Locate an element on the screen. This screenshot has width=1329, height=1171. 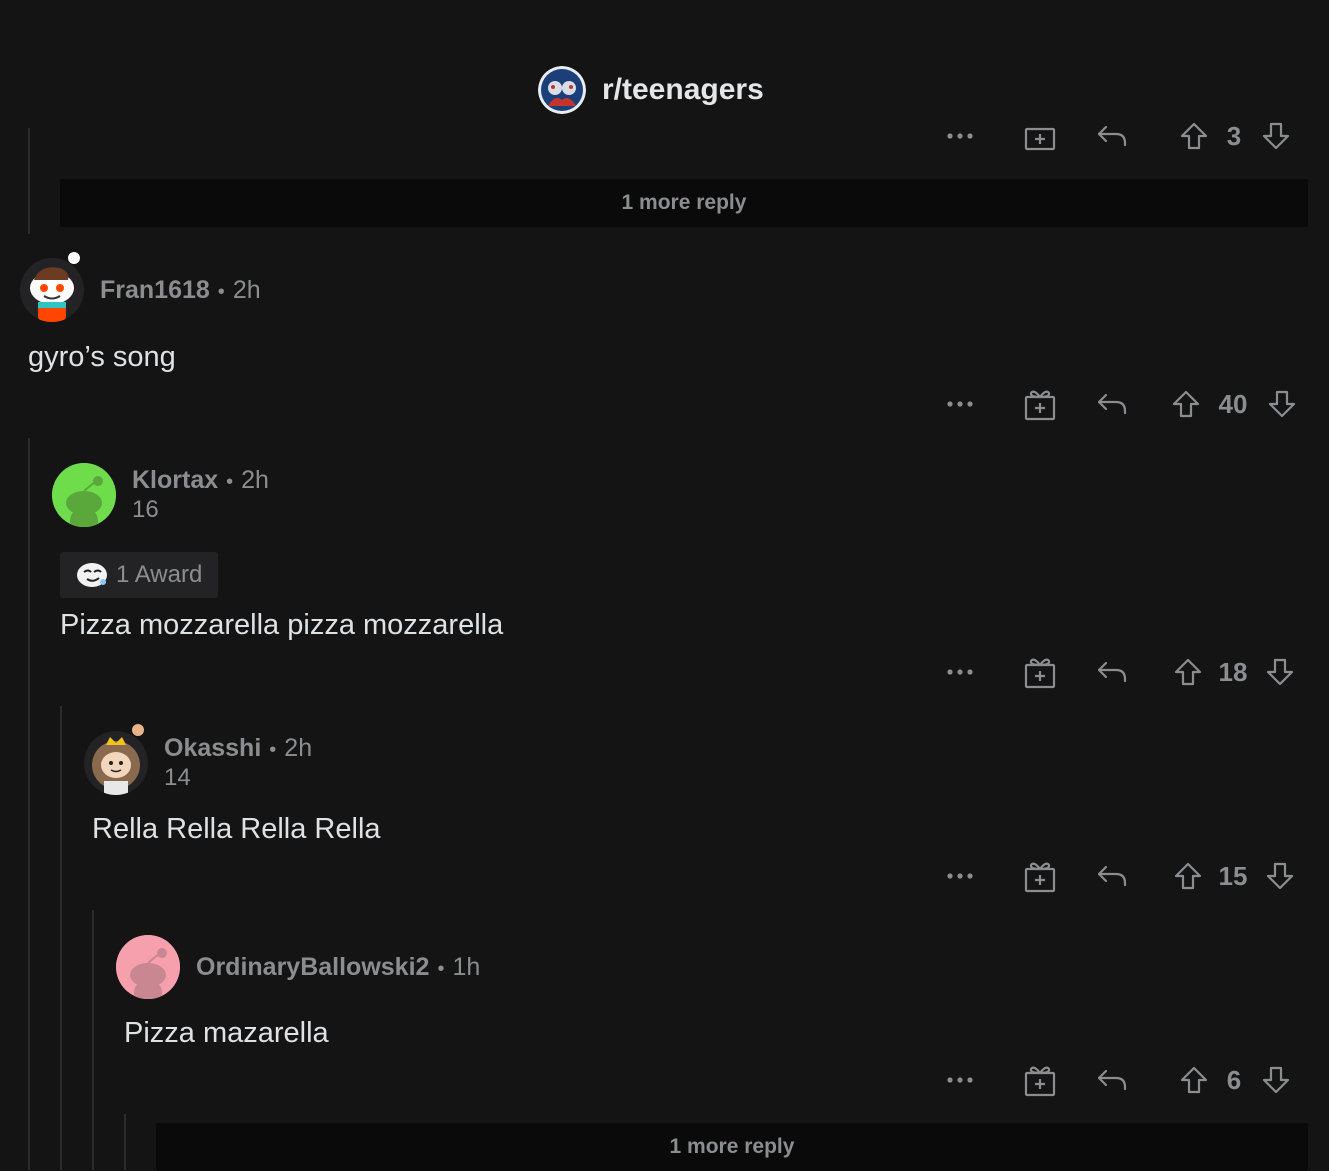
username: Fran1618 is located at coordinates (155, 290).